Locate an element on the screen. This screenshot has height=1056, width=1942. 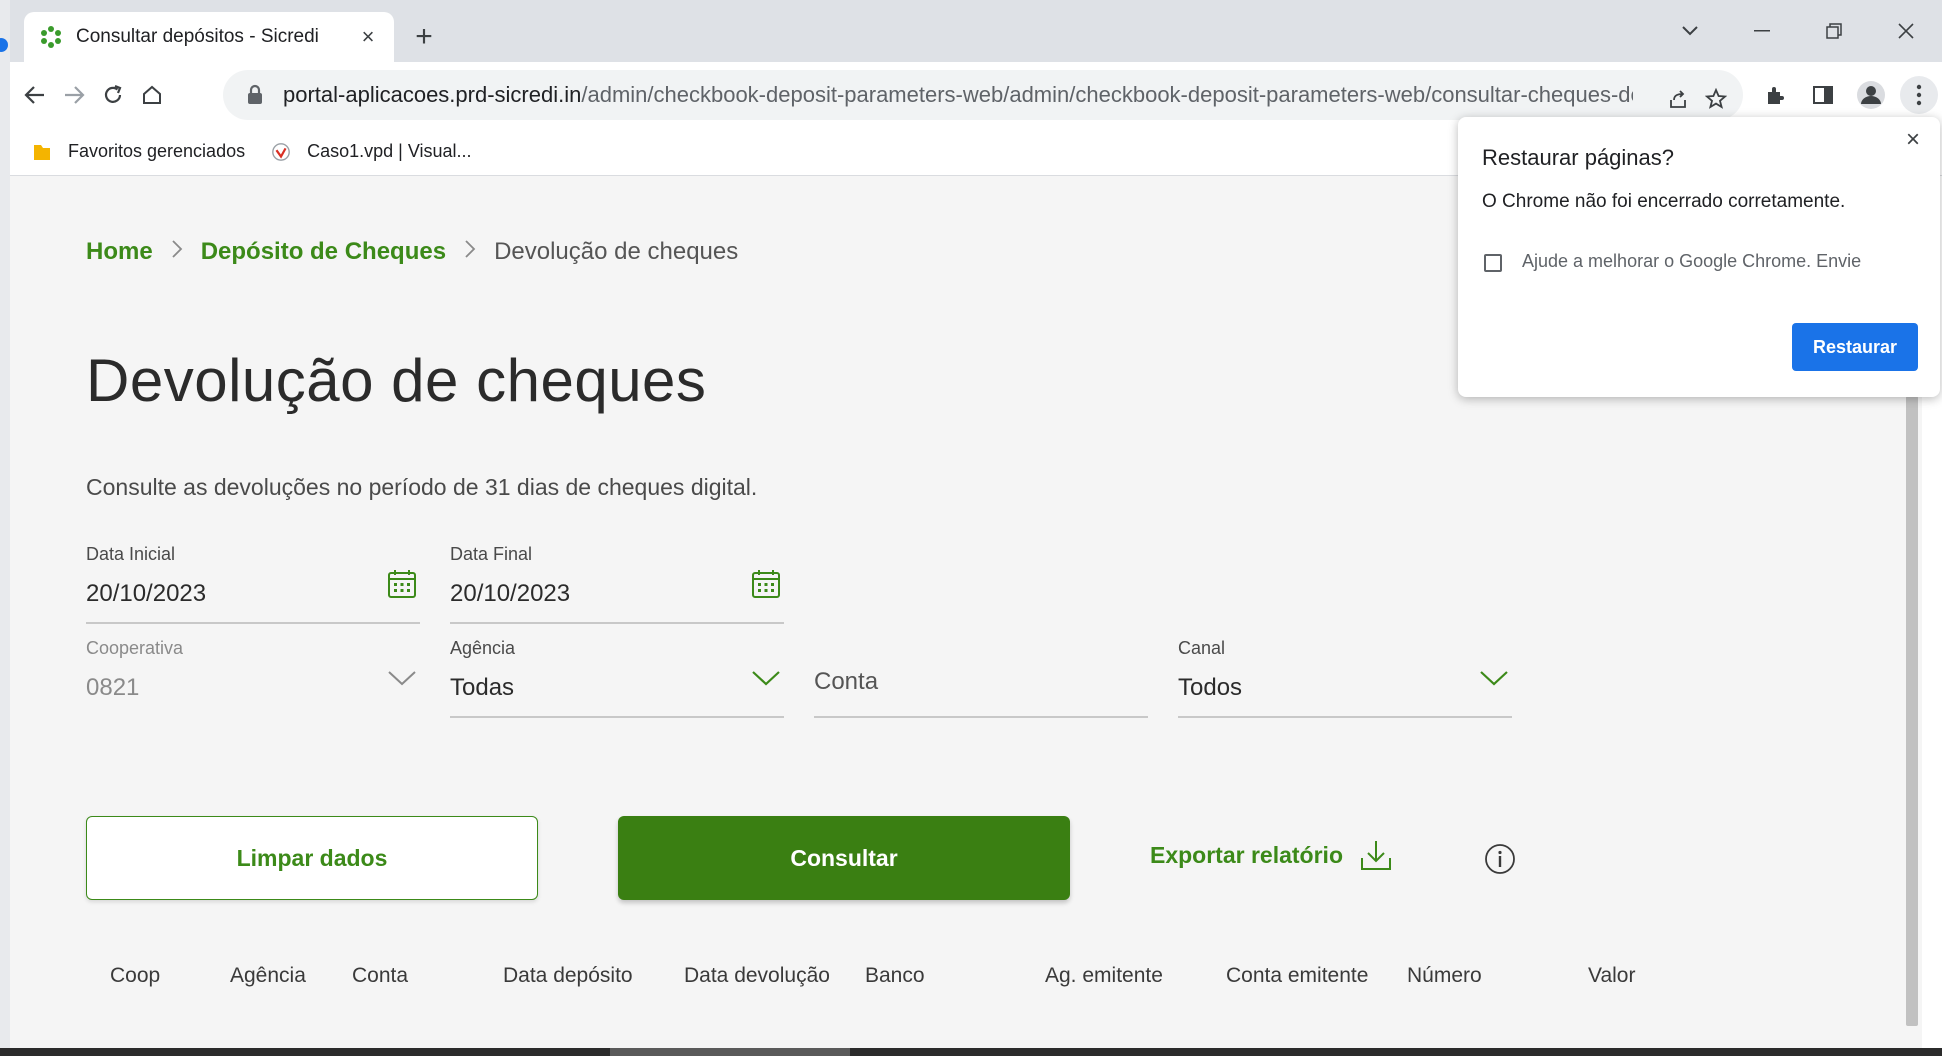
close-icon: × is located at coordinates (1913, 140).